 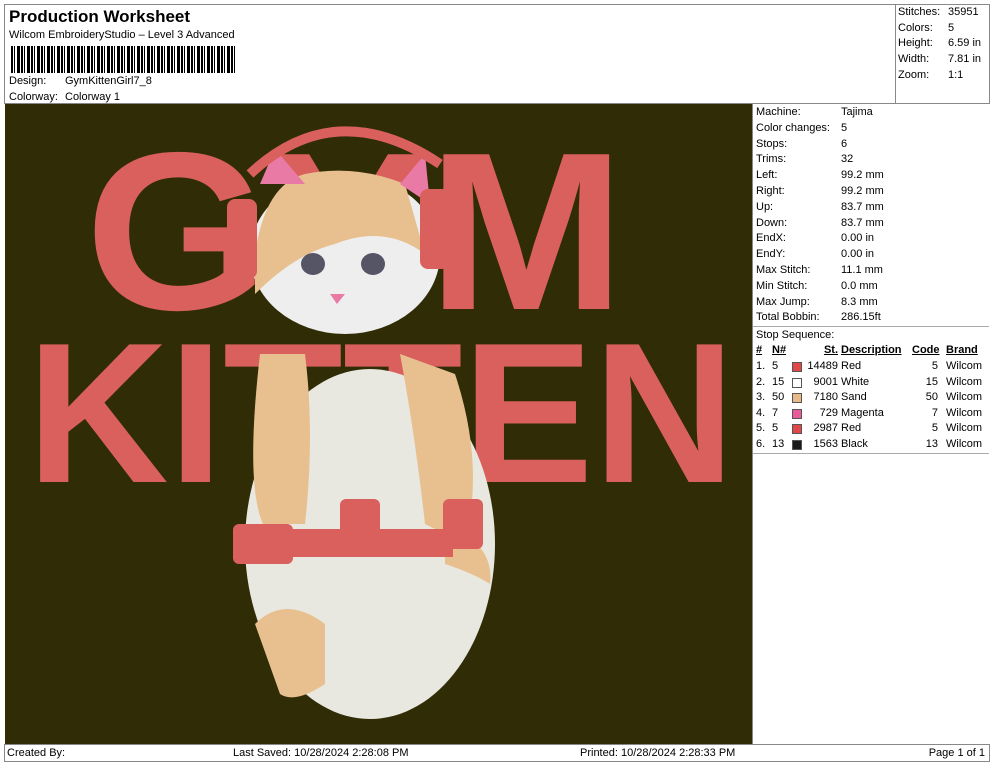 What do you see at coordinates (871, 144) in the screenshot?
I see `detail-row: Stops: 6` at bounding box center [871, 144].